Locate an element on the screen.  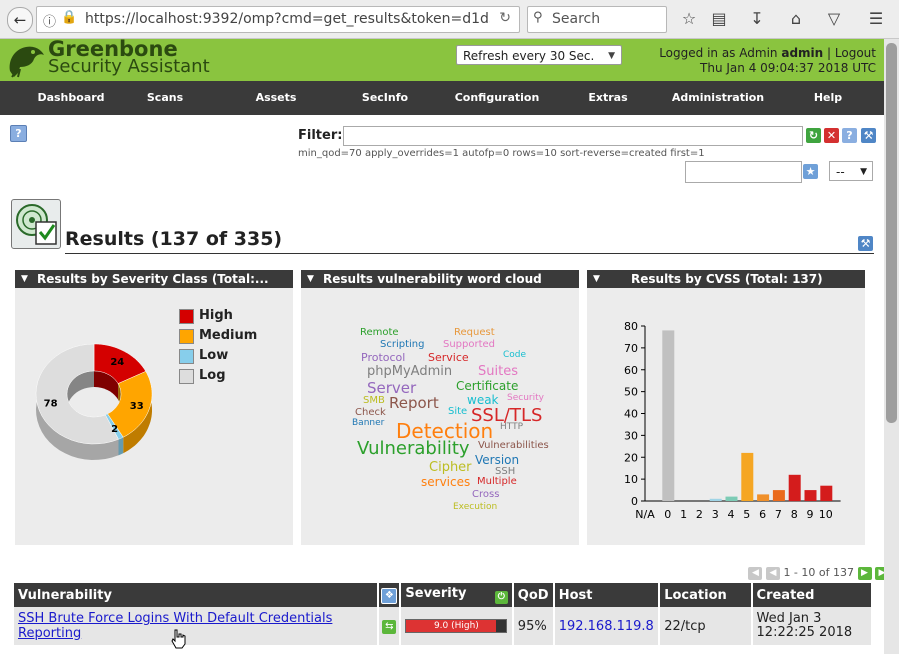
filter-help-icon: ? is located at coordinates (849, 135).